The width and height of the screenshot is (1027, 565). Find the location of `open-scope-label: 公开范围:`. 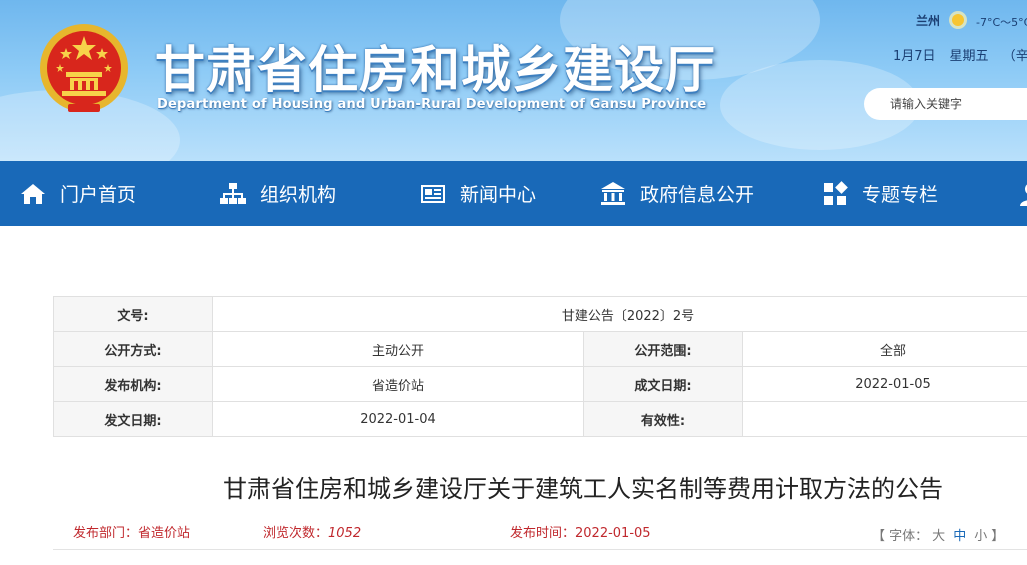

open-scope-label: 公开范围: is located at coordinates (663, 349).